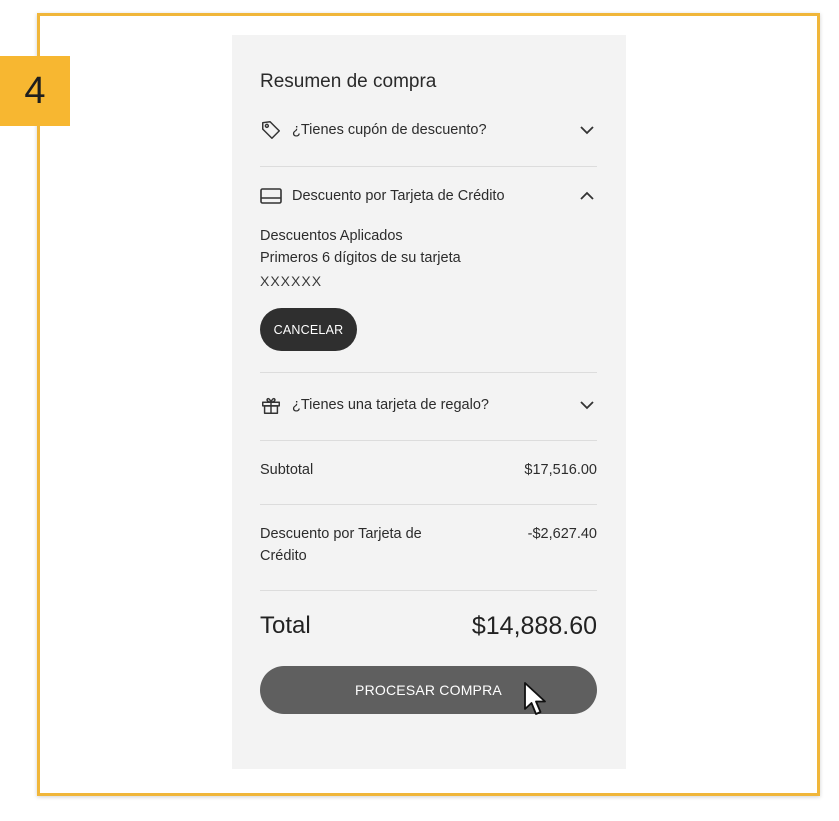 Image resolution: width=839 pixels, height=821 pixels. I want to click on subtotal-label: Subtotal, so click(287, 470).